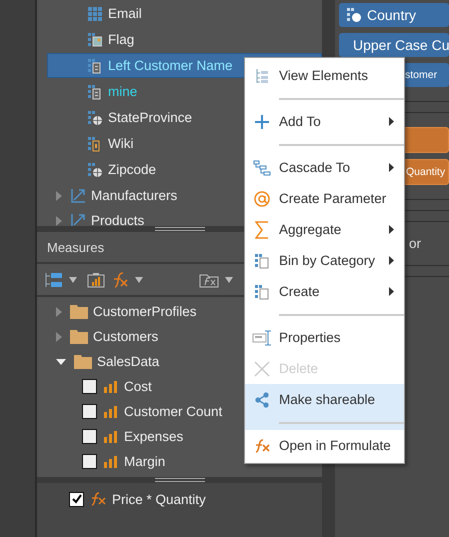 The width and height of the screenshot is (449, 537). Describe the element at coordinates (134, 195) in the screenshot. I see `tree-item: Manufacturers` at that location.